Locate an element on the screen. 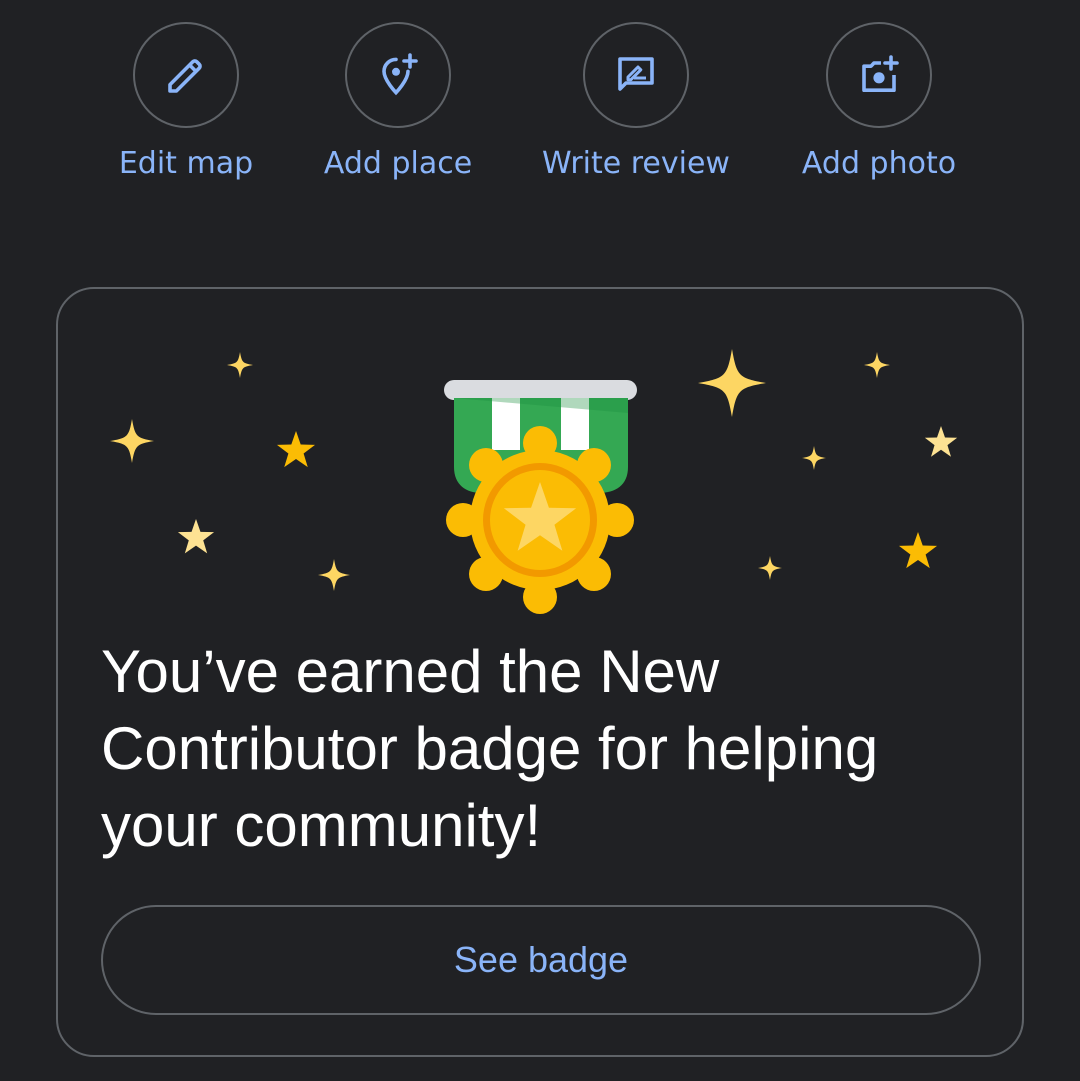  medal is located at coordinates (540, 497).